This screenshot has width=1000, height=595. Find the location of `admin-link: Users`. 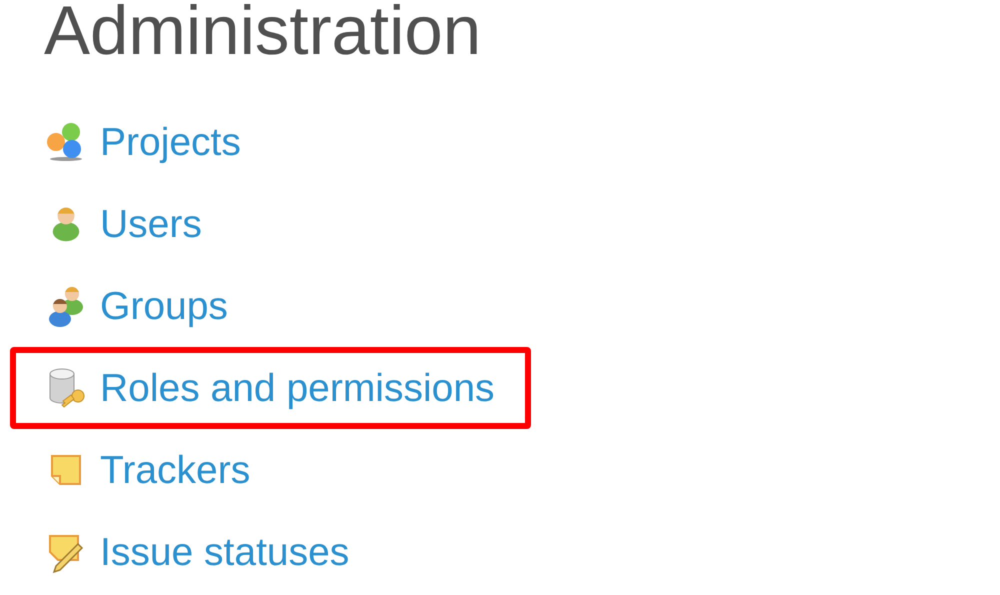

admin-link: Users is located at coordinates (151, 224).